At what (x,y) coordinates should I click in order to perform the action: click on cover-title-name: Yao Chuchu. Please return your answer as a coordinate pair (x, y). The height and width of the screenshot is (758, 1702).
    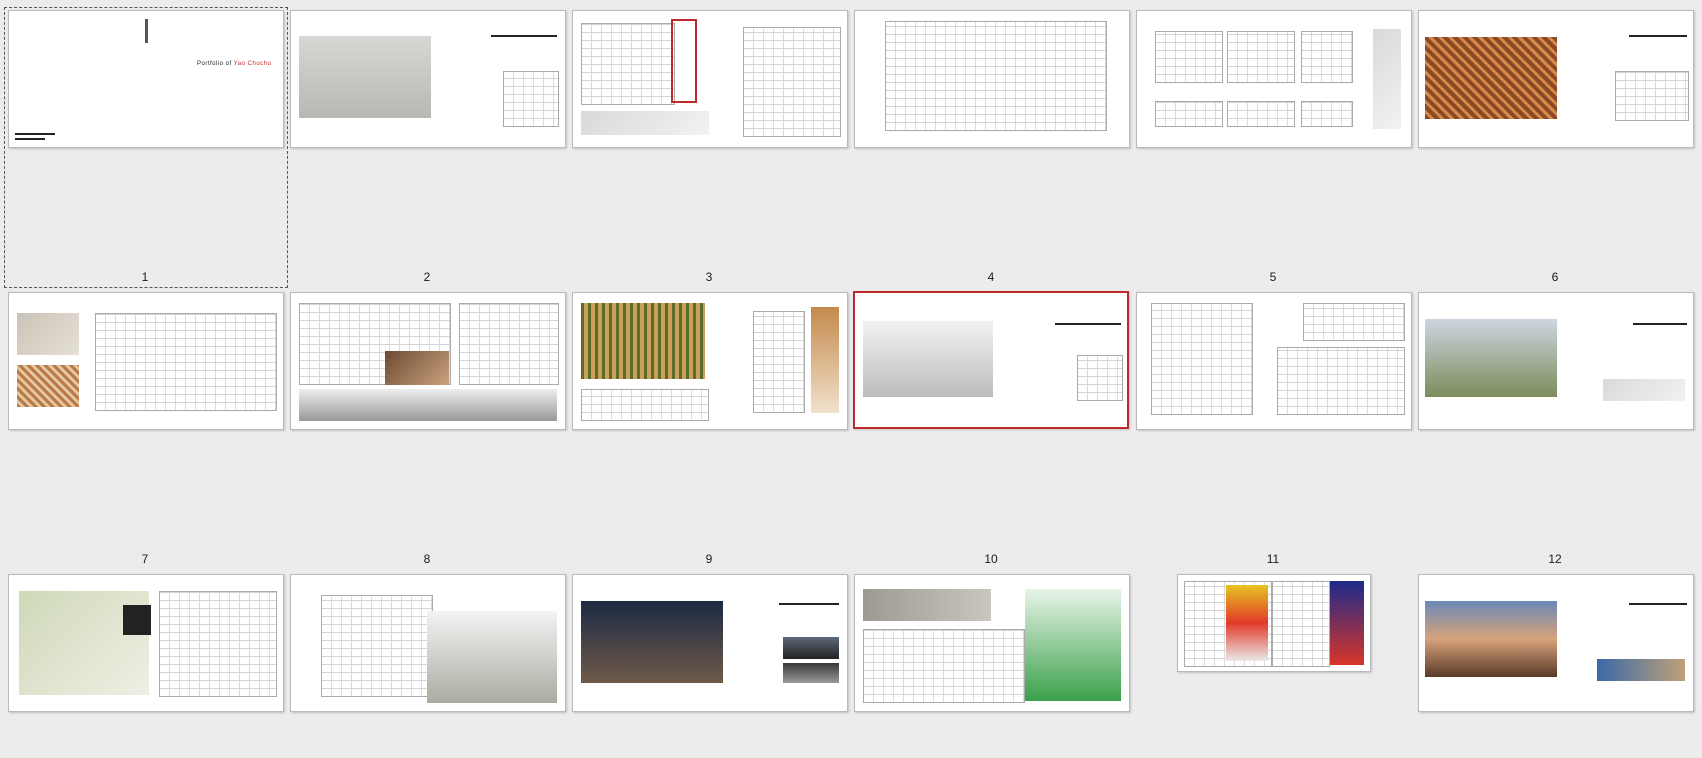
    Looking at the image, I should click on (252, 64).